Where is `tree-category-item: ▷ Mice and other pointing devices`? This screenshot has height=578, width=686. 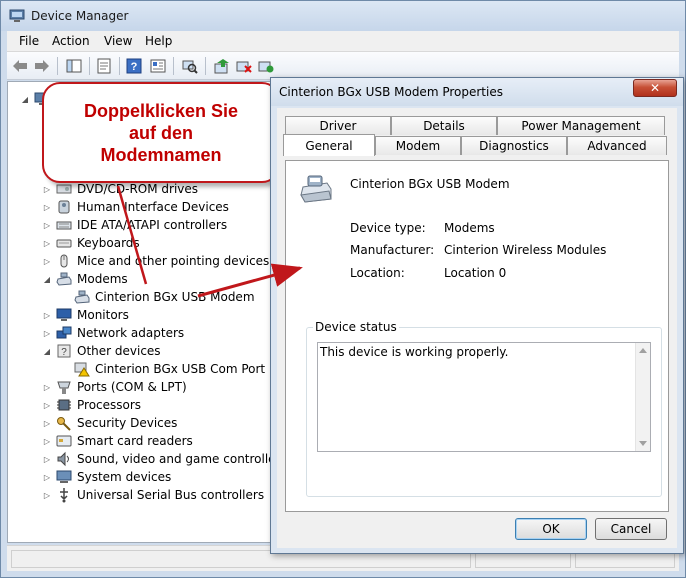
tree-category-item: ▷ Mice and other pointing devices is located at coordinates (155, 261).